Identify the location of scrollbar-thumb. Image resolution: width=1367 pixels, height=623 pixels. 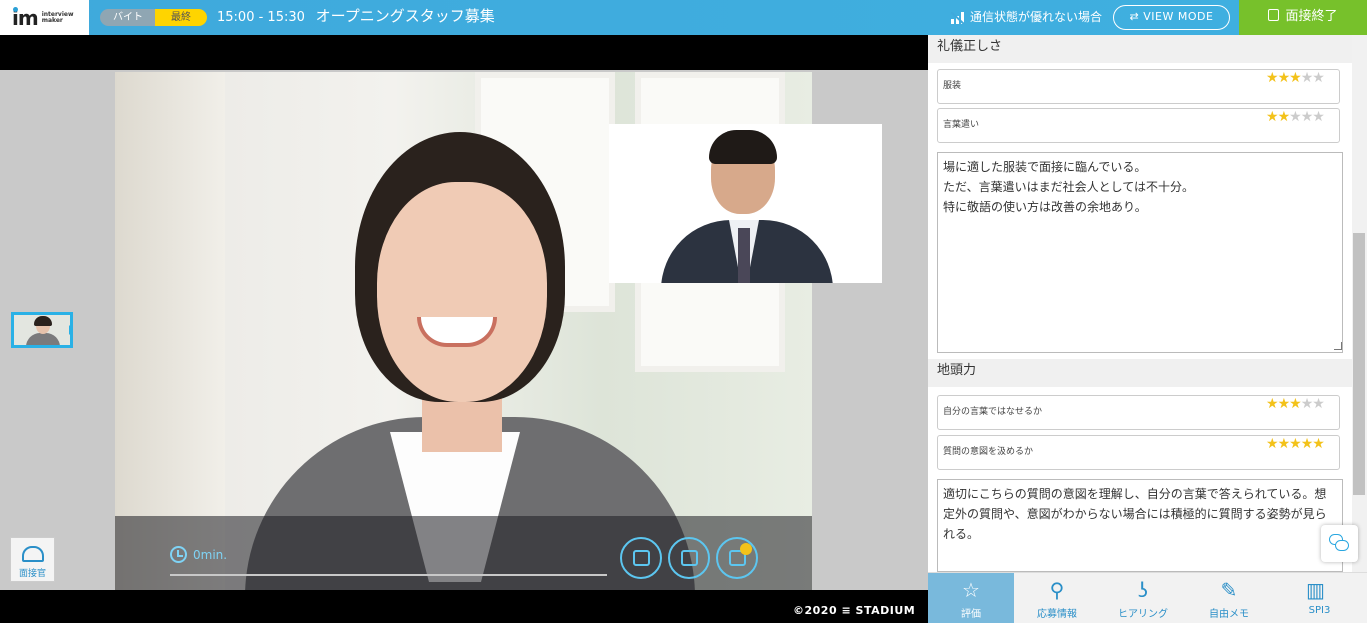
(1359, 364).